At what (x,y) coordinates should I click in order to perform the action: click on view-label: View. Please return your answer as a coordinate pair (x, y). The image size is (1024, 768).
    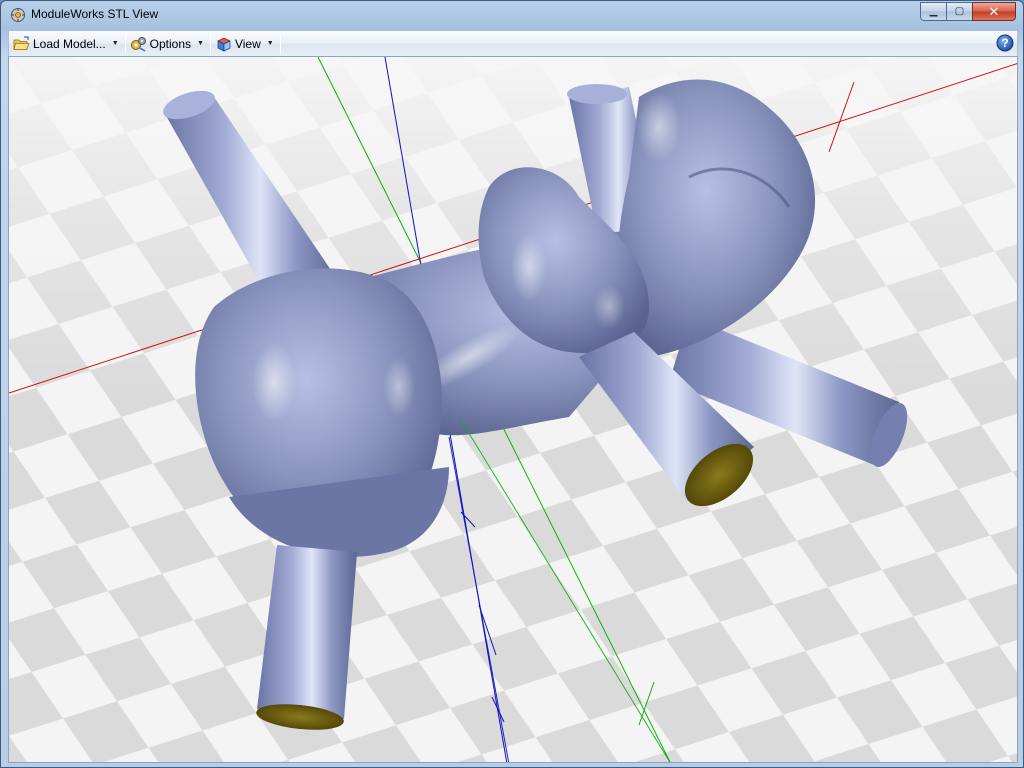
    Looking at the image, I should click on (247, 43).